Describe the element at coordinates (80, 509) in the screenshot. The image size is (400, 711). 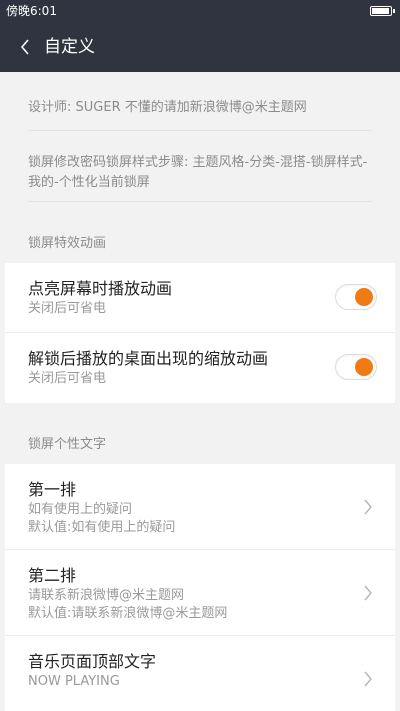
I see `setting-value: 如有使用上的疑问` at that location.